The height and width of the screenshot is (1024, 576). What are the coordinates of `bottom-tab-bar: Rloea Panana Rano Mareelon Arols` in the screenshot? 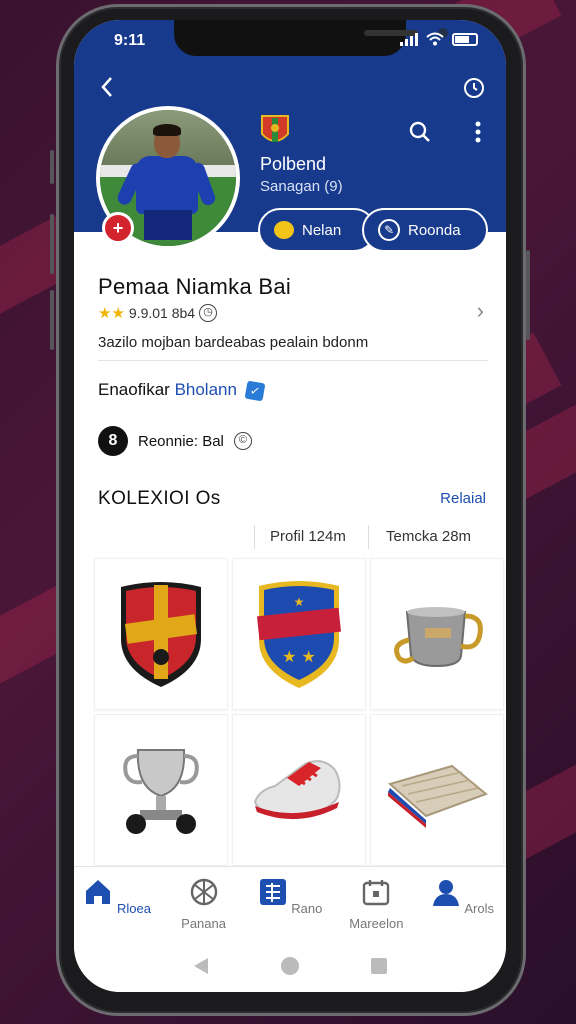 It's located at (290, 903).